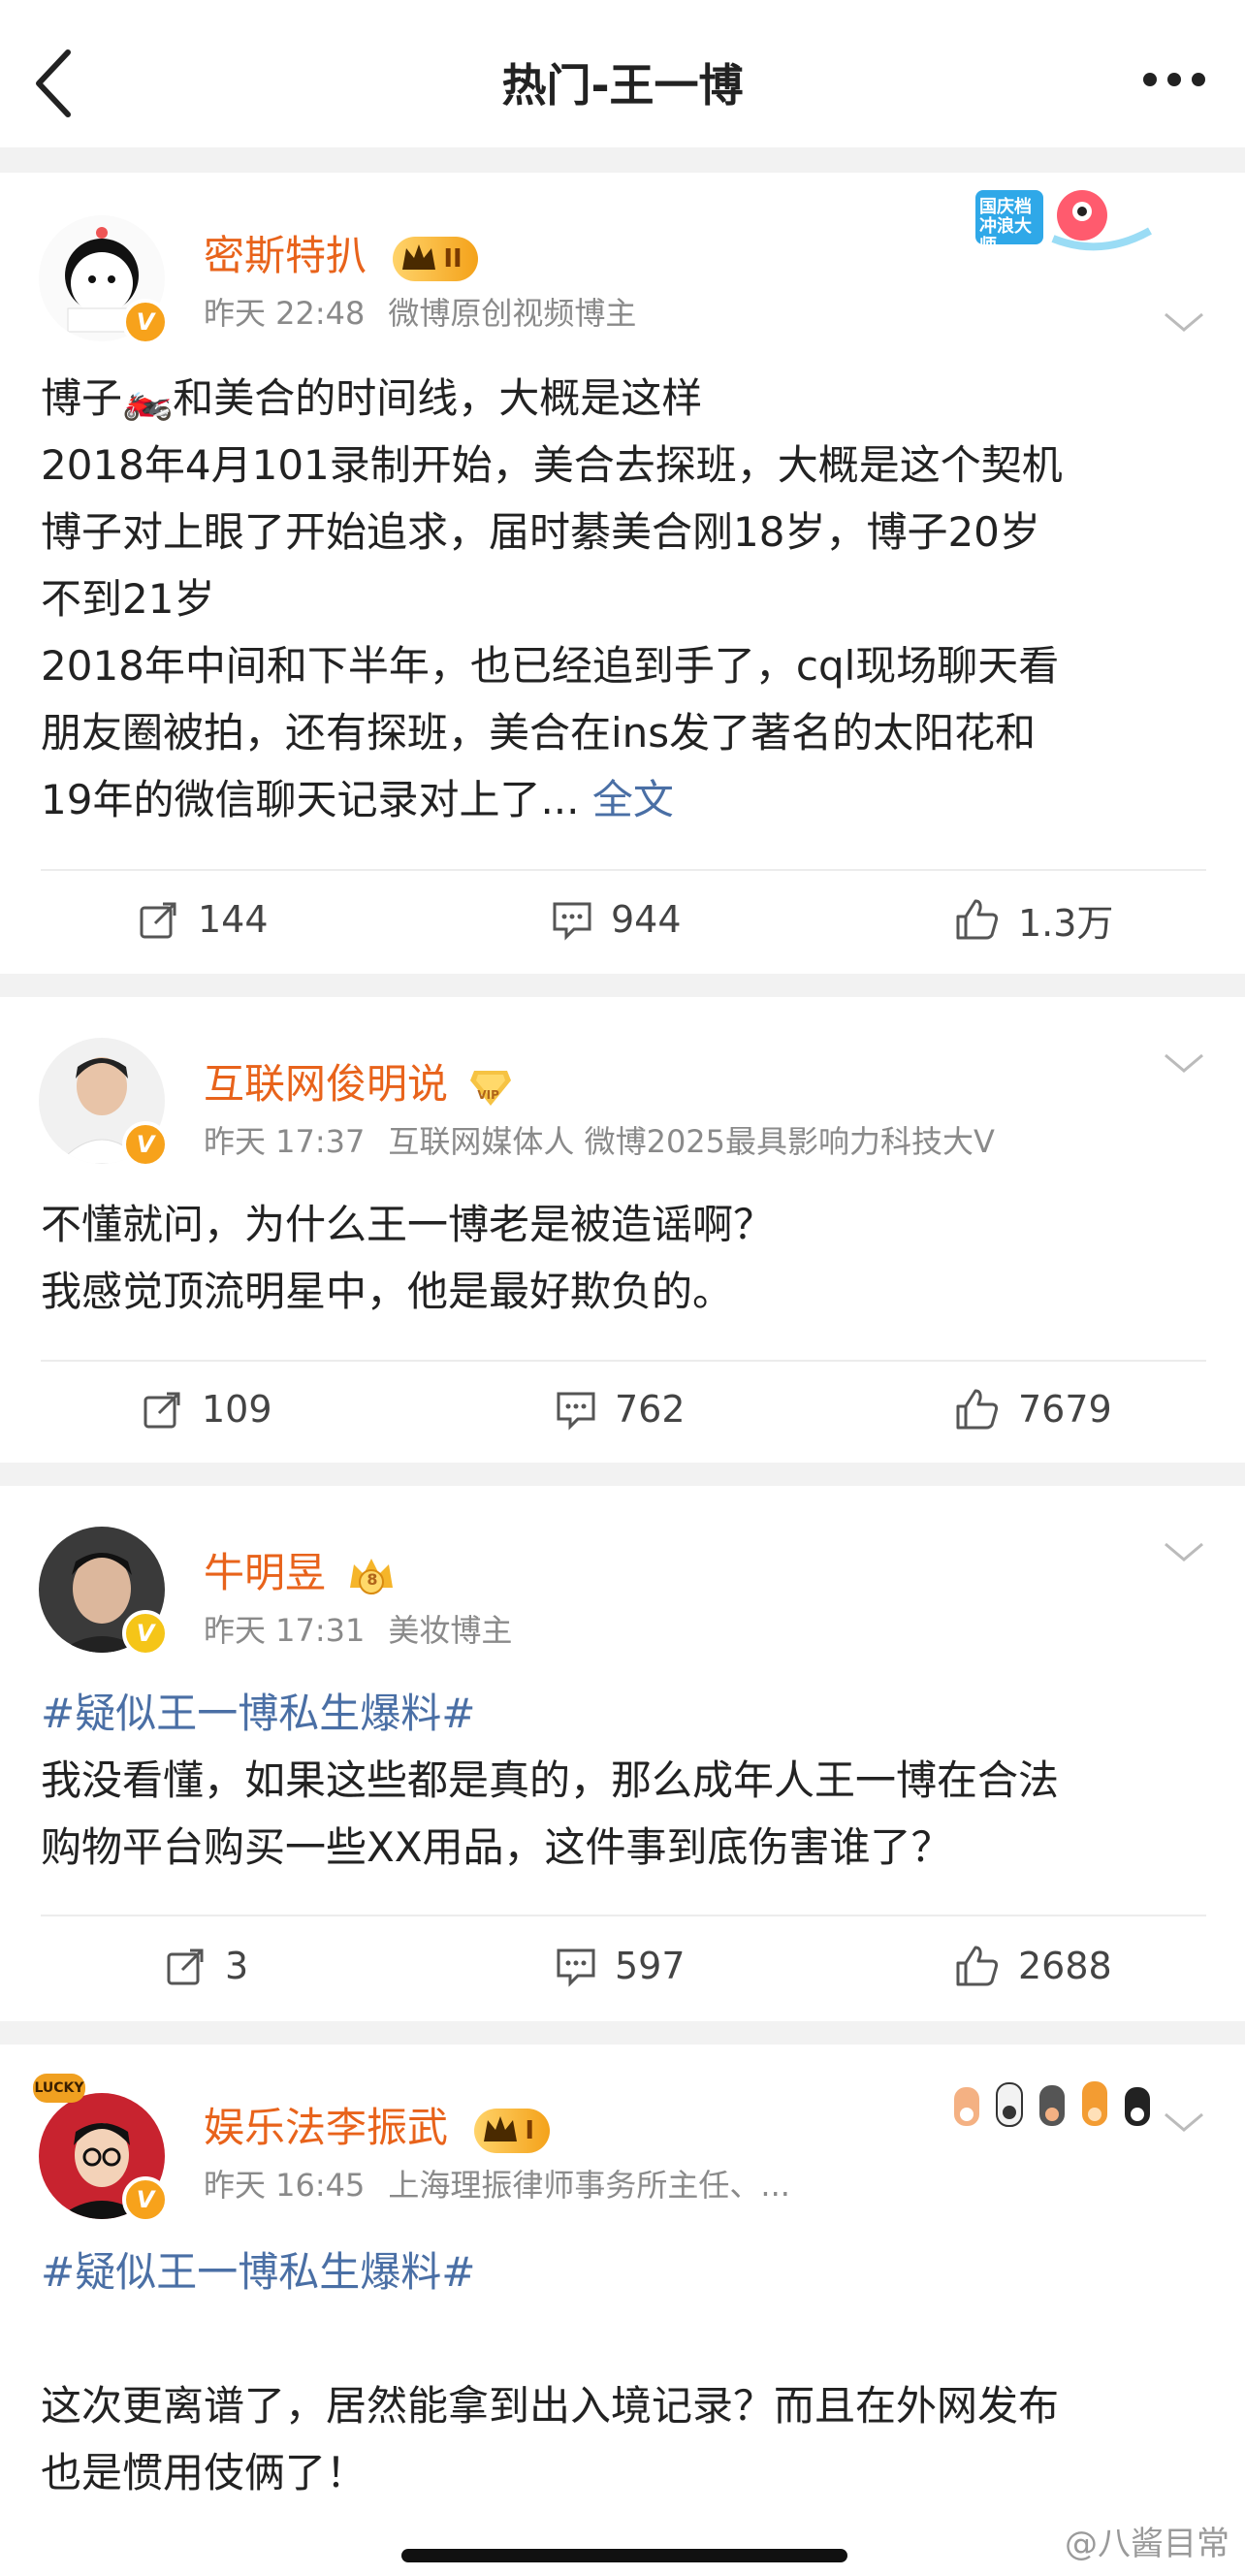 This screenshot has height=2576, width=1245. I want to click on post-meta: 昨天 17:37 互联网媒体人 微博2025最具影响力科技大V, so click(599, 1139).